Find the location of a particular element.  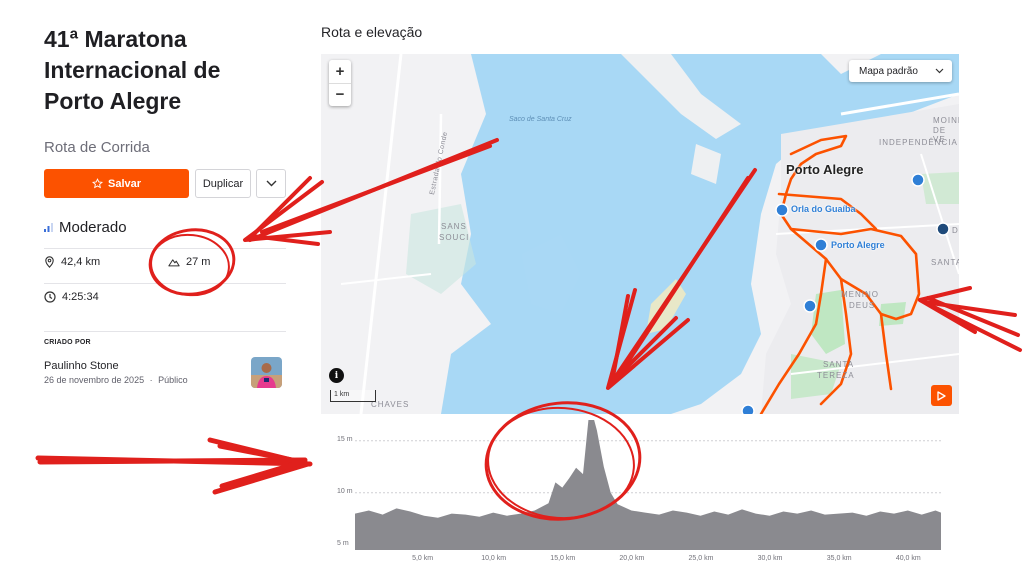

annotation-arrow-top-left is located at coordinates (371, 192).